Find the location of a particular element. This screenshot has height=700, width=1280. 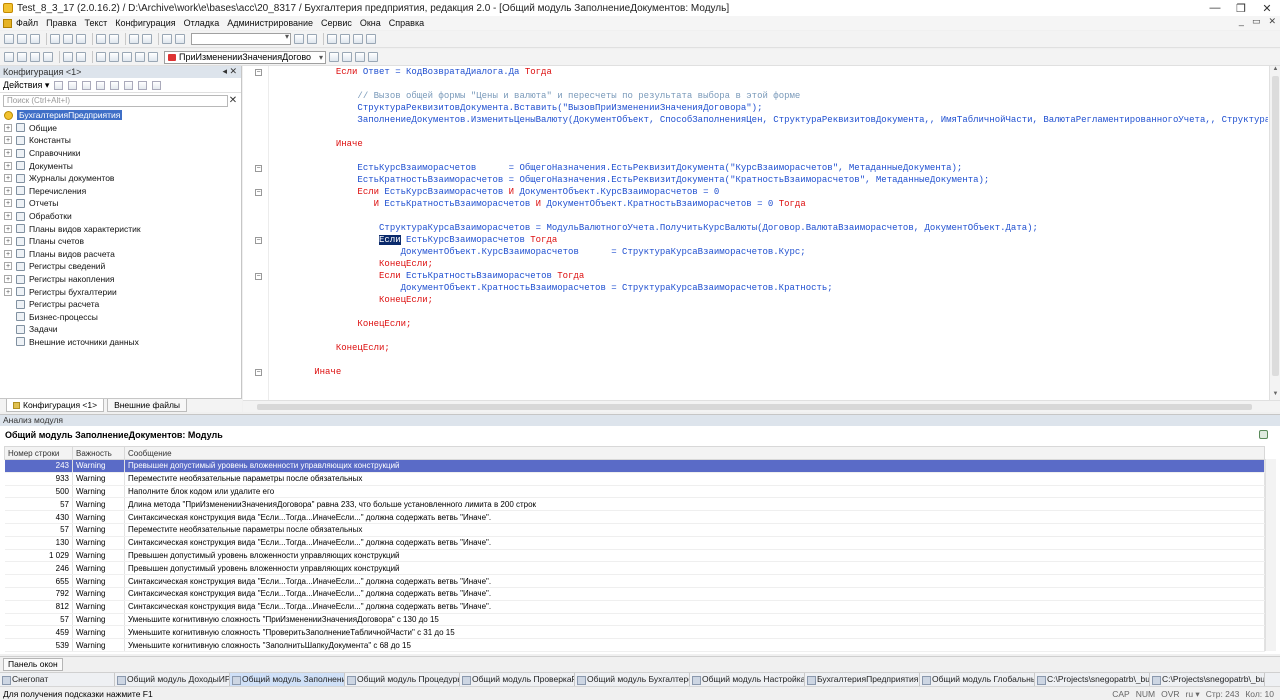

tree-node: + Константы is located at coordinates (120, 140).